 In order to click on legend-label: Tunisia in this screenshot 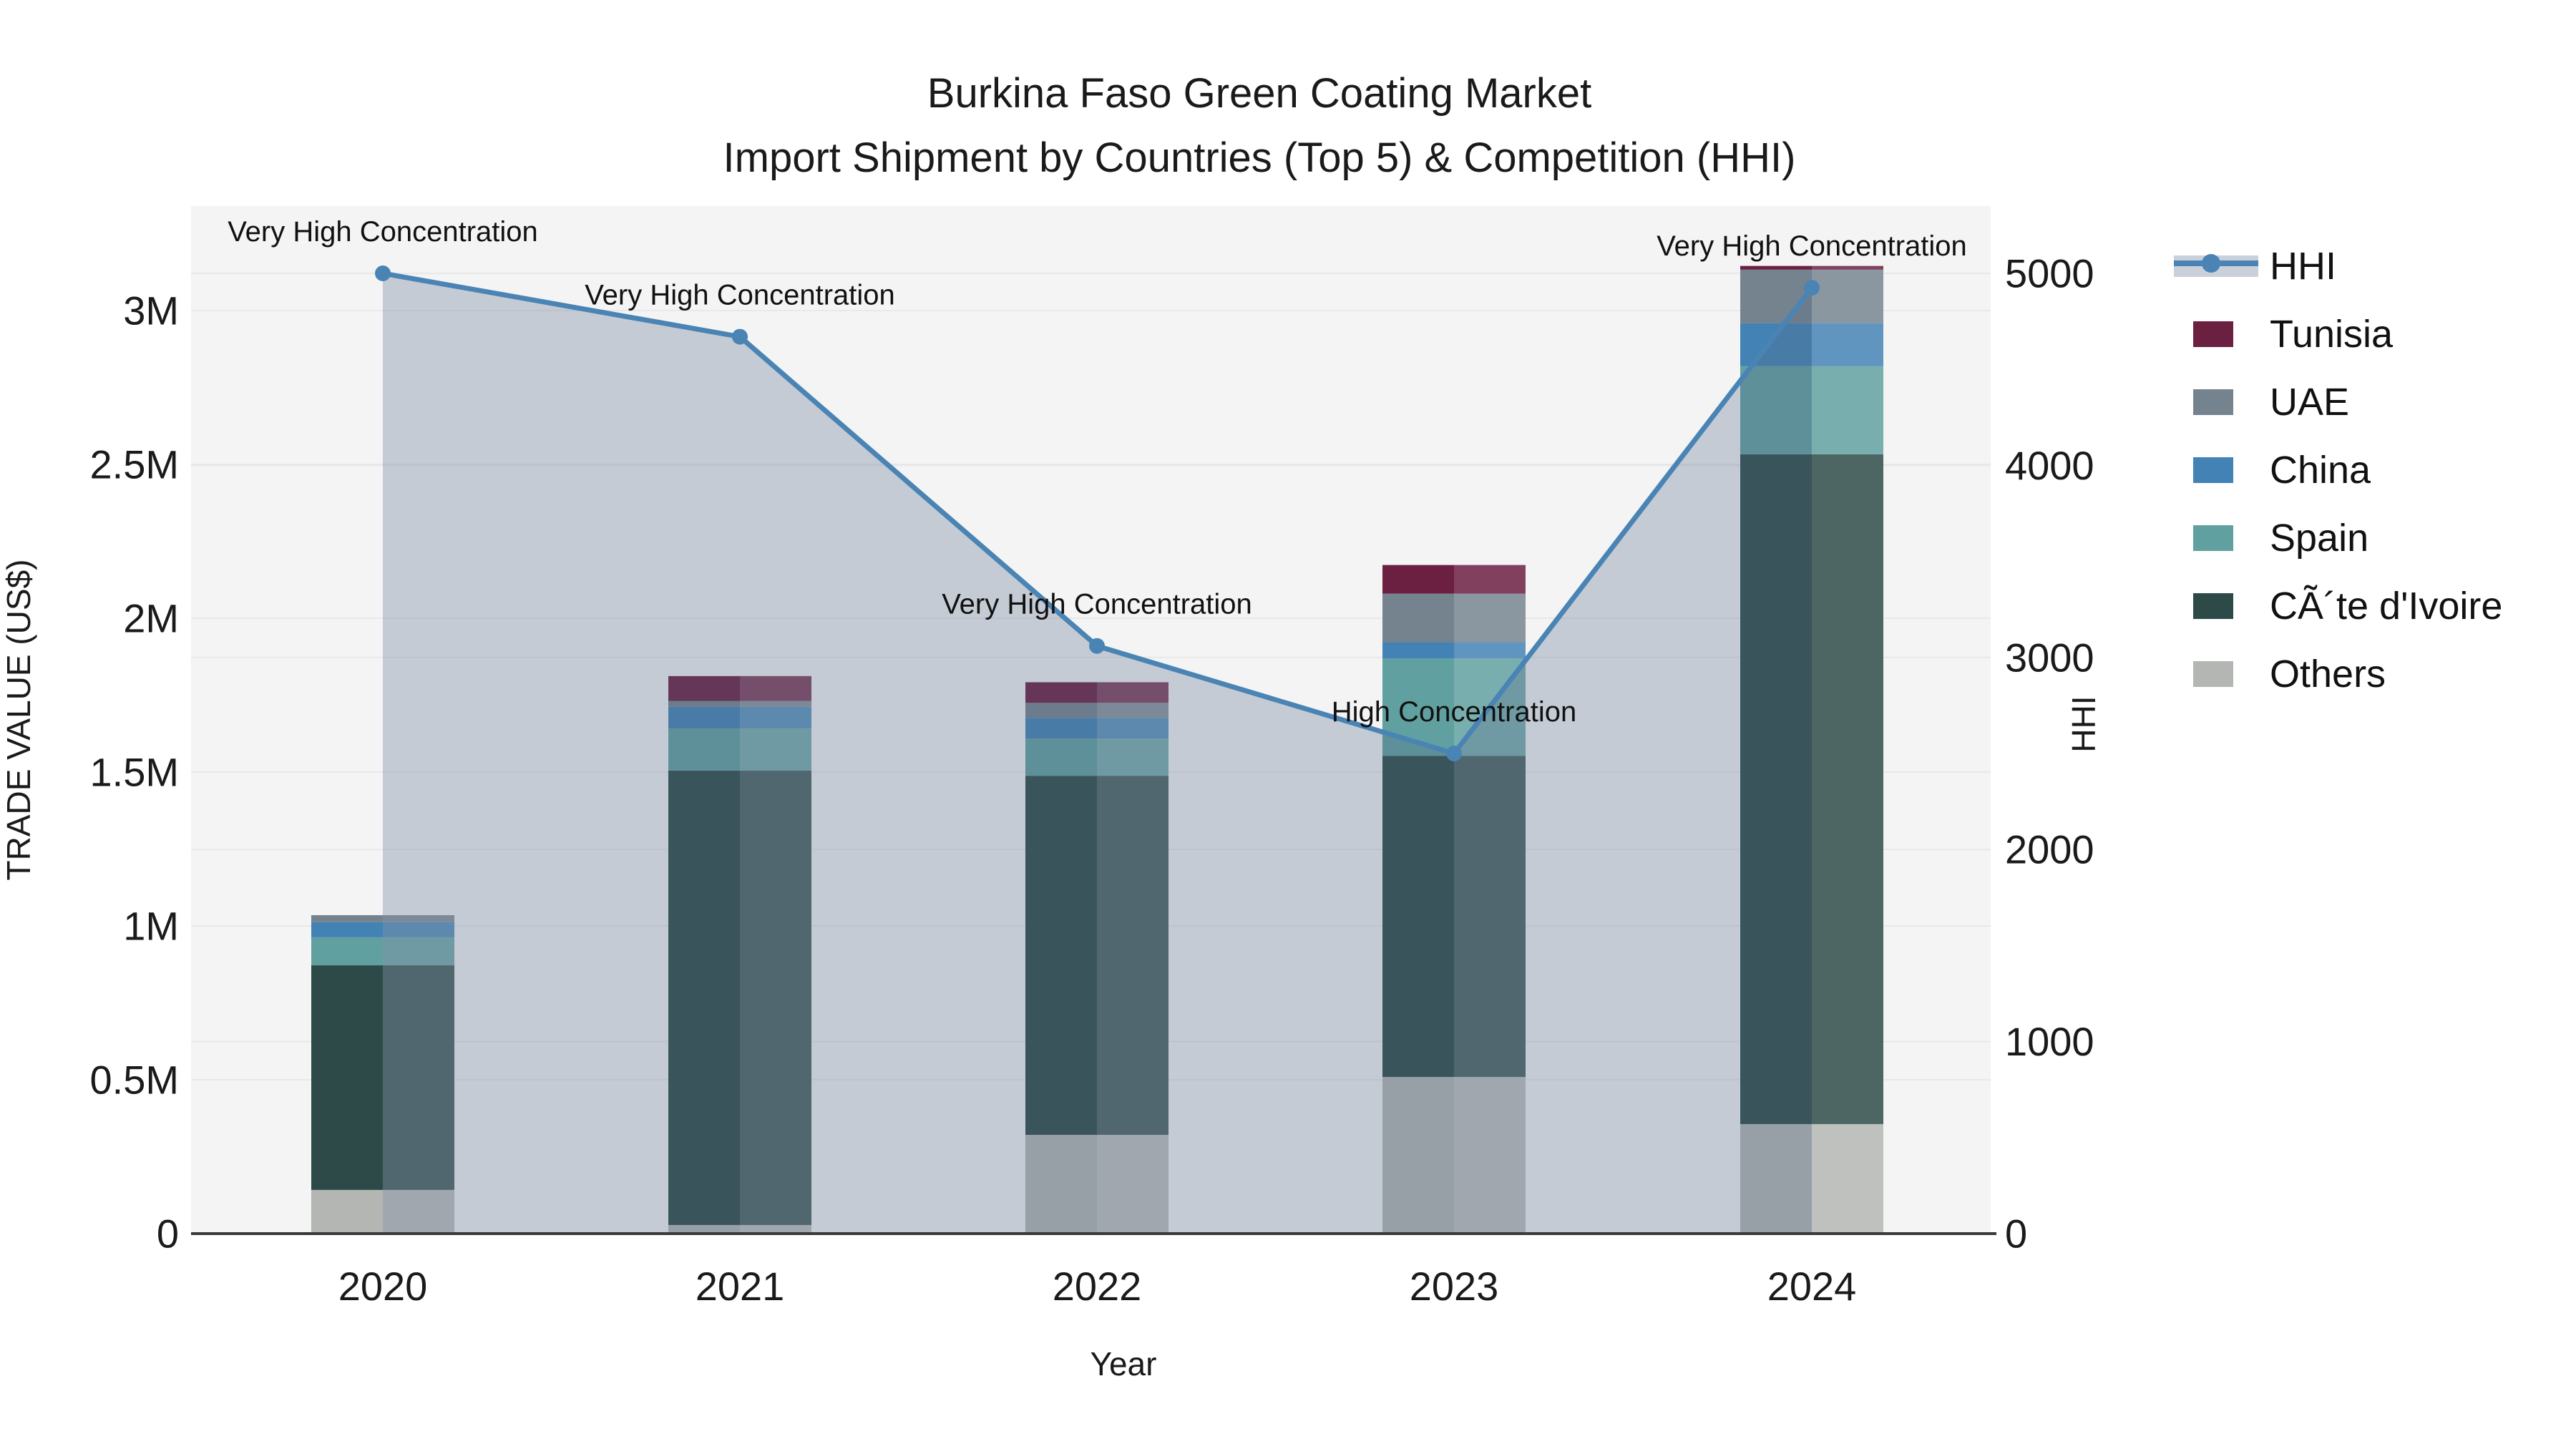, I will do `click(2332, 334)`.